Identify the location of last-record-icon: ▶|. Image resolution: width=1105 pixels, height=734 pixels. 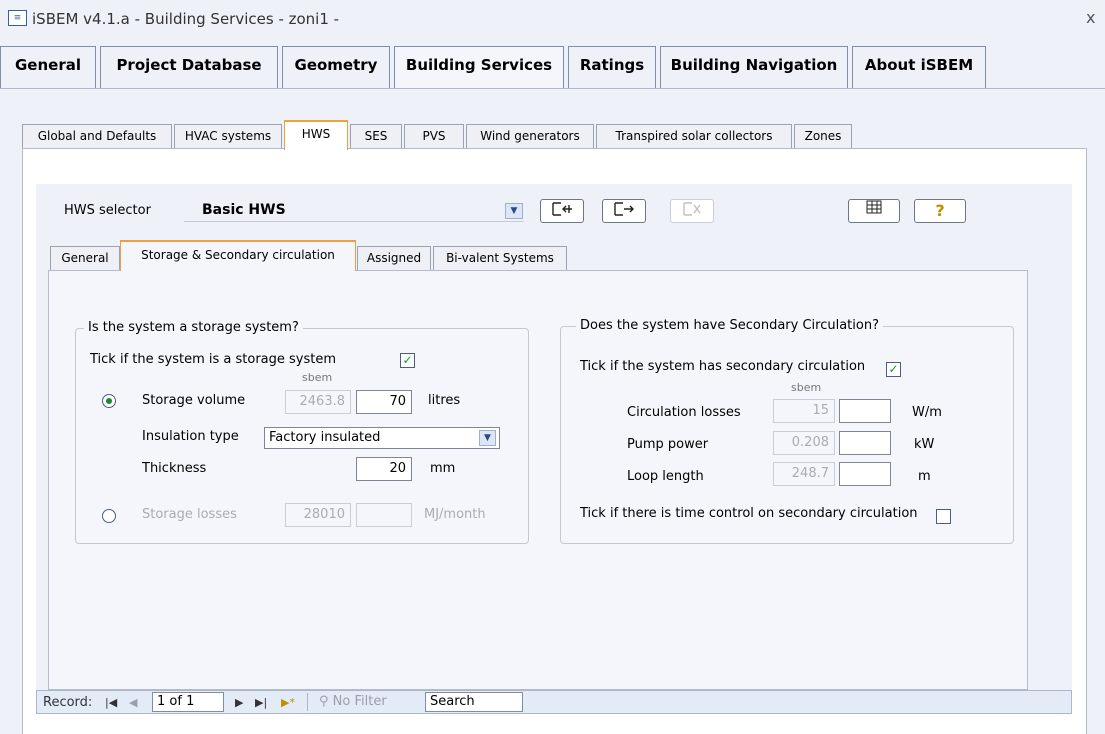
(261, 702).